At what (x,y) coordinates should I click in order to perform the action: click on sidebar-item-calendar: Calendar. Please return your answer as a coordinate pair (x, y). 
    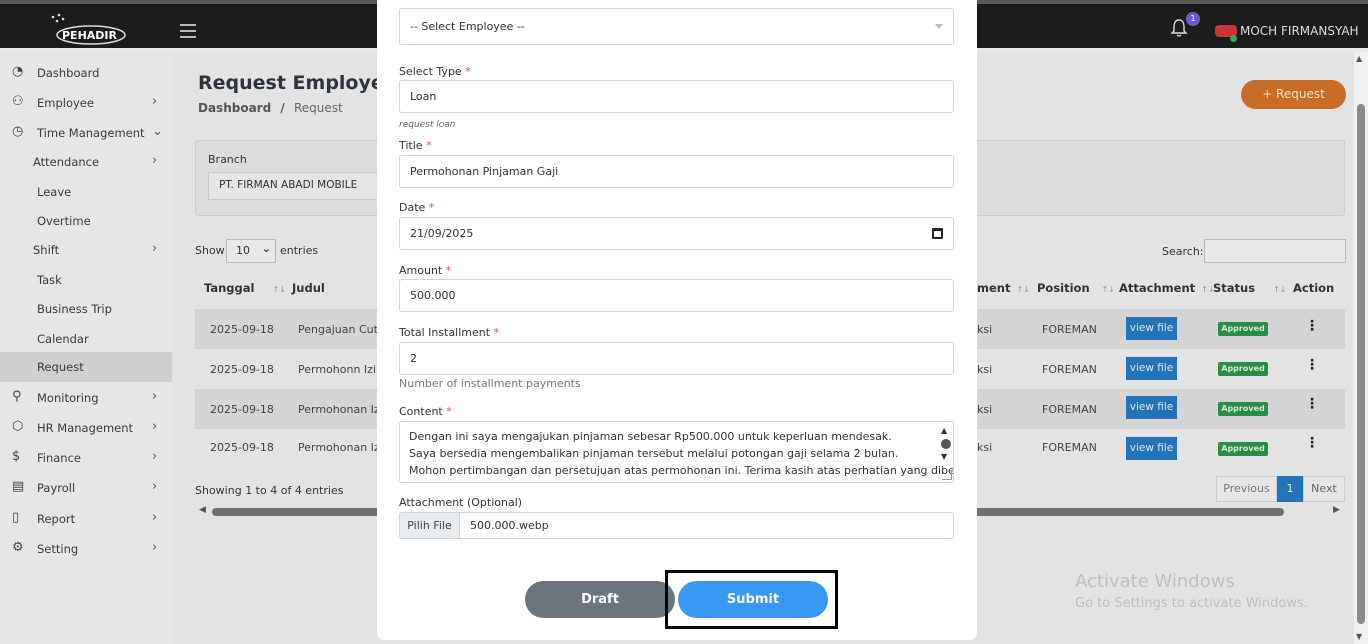
    Looking at the image, I should click on (86, 339).